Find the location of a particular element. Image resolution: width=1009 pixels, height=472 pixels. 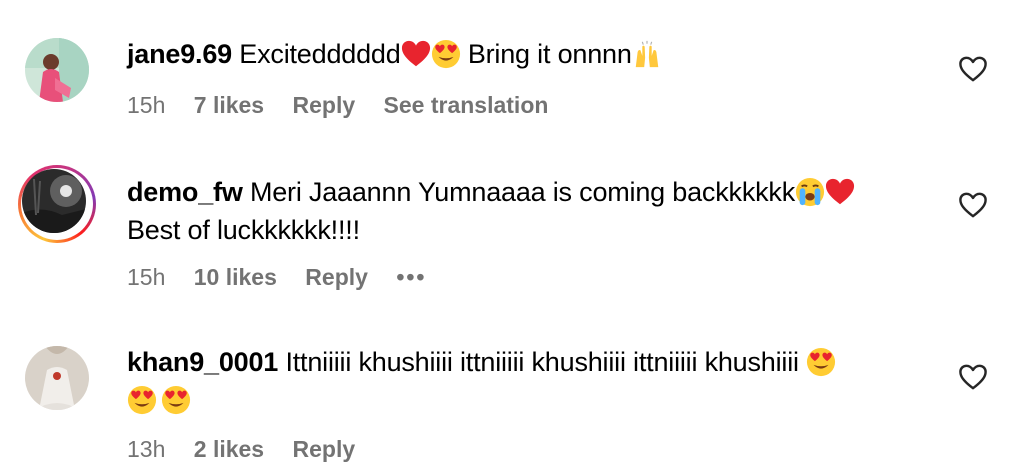

comment-timestamp: 13h is located at coordinates (146, 449).